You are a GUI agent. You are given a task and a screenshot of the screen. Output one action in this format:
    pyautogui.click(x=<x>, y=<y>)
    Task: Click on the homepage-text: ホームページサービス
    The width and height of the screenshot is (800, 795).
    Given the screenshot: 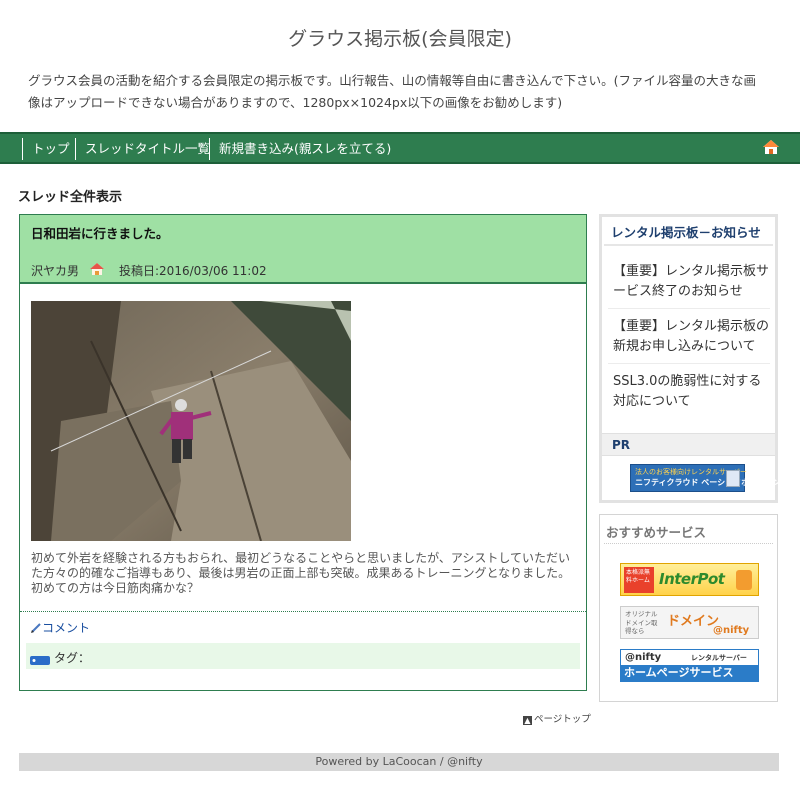 What is the action you would take?
    pyautogui.click(x=689, y=673)
    